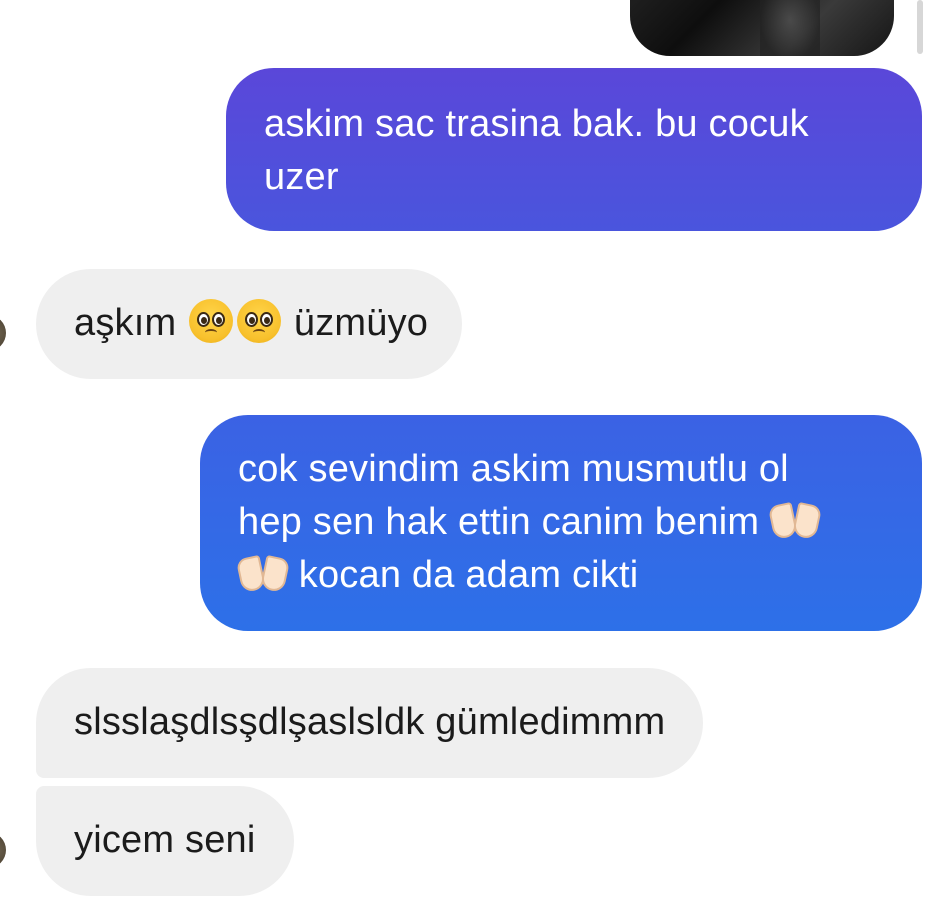 The width and height of the screenshot is (947, 913). Describe the element at coordinates (513, 469) in the screenshot. I see `message-text-line: cok sevindim askim musmutlu ol` at that location.